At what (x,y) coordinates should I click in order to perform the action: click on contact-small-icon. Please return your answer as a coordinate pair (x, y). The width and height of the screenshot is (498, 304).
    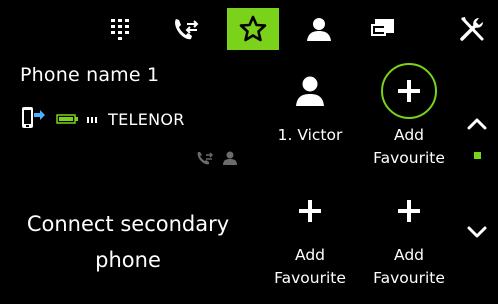
    Looking at the image, I should click on (230, 158).